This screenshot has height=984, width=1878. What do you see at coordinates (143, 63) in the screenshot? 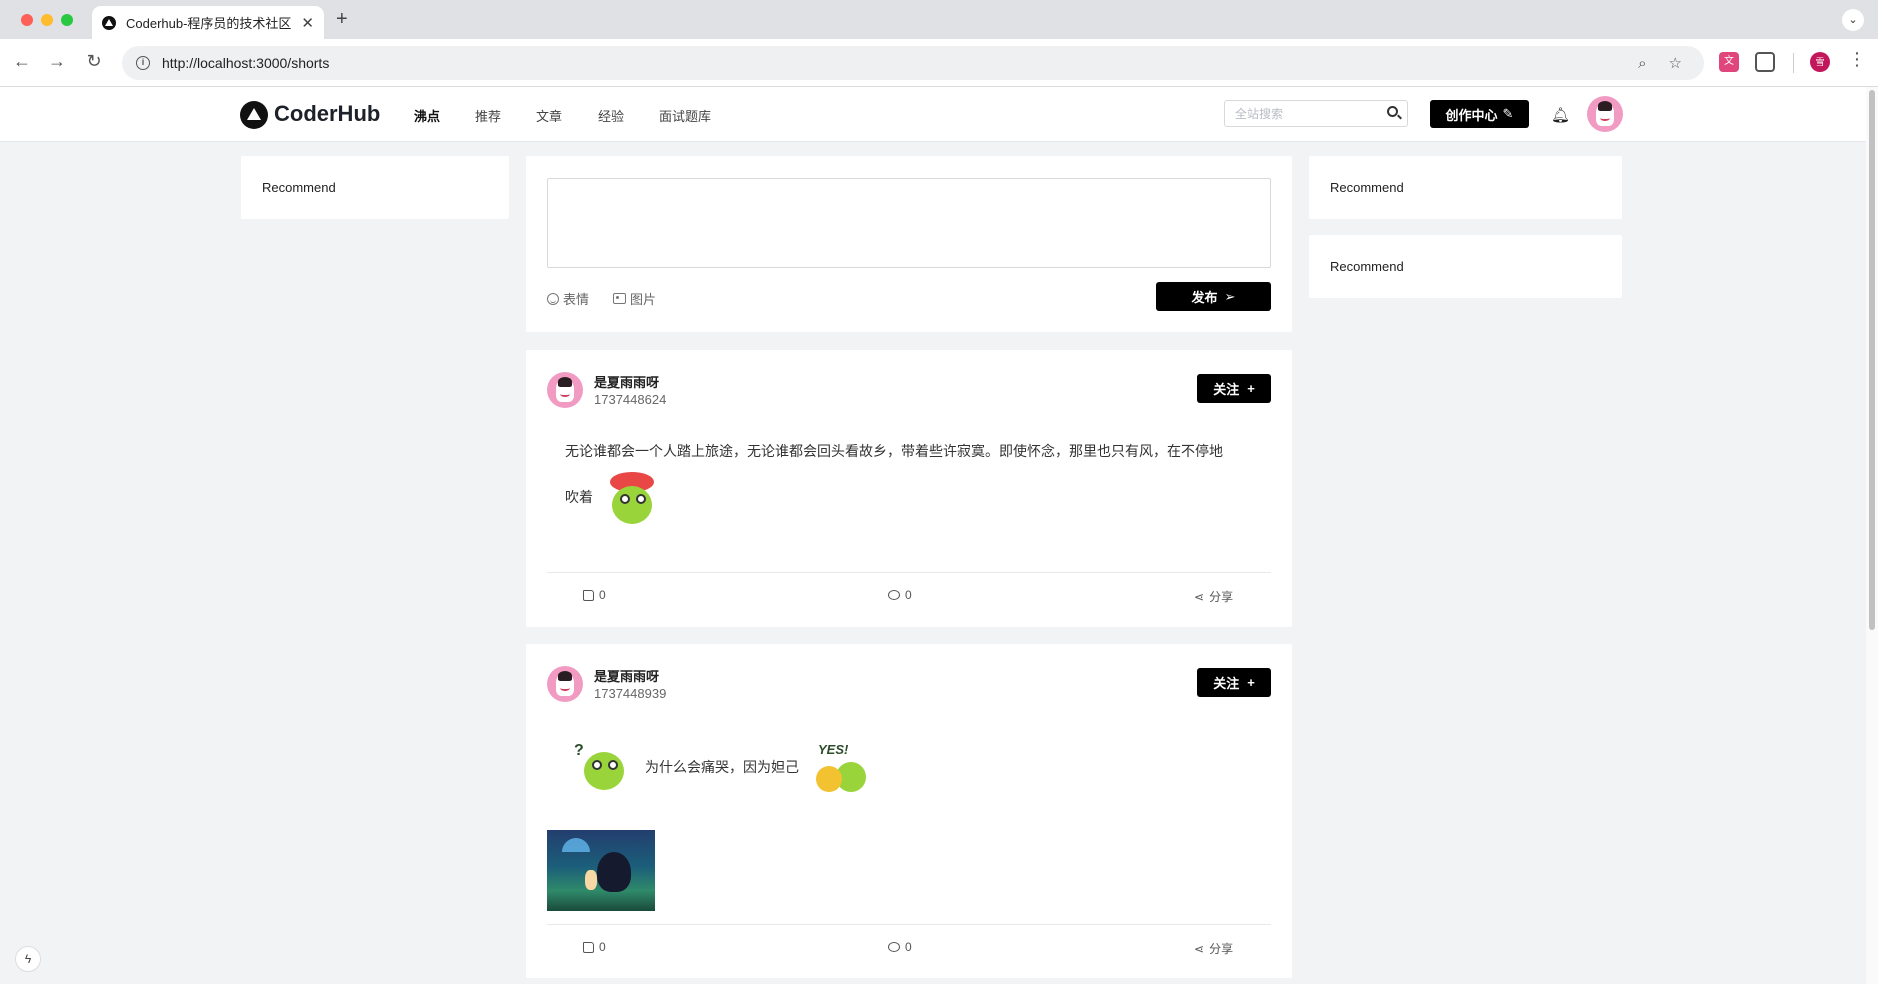
I see `site-info-icon: i` at bounding box center [143, 63].